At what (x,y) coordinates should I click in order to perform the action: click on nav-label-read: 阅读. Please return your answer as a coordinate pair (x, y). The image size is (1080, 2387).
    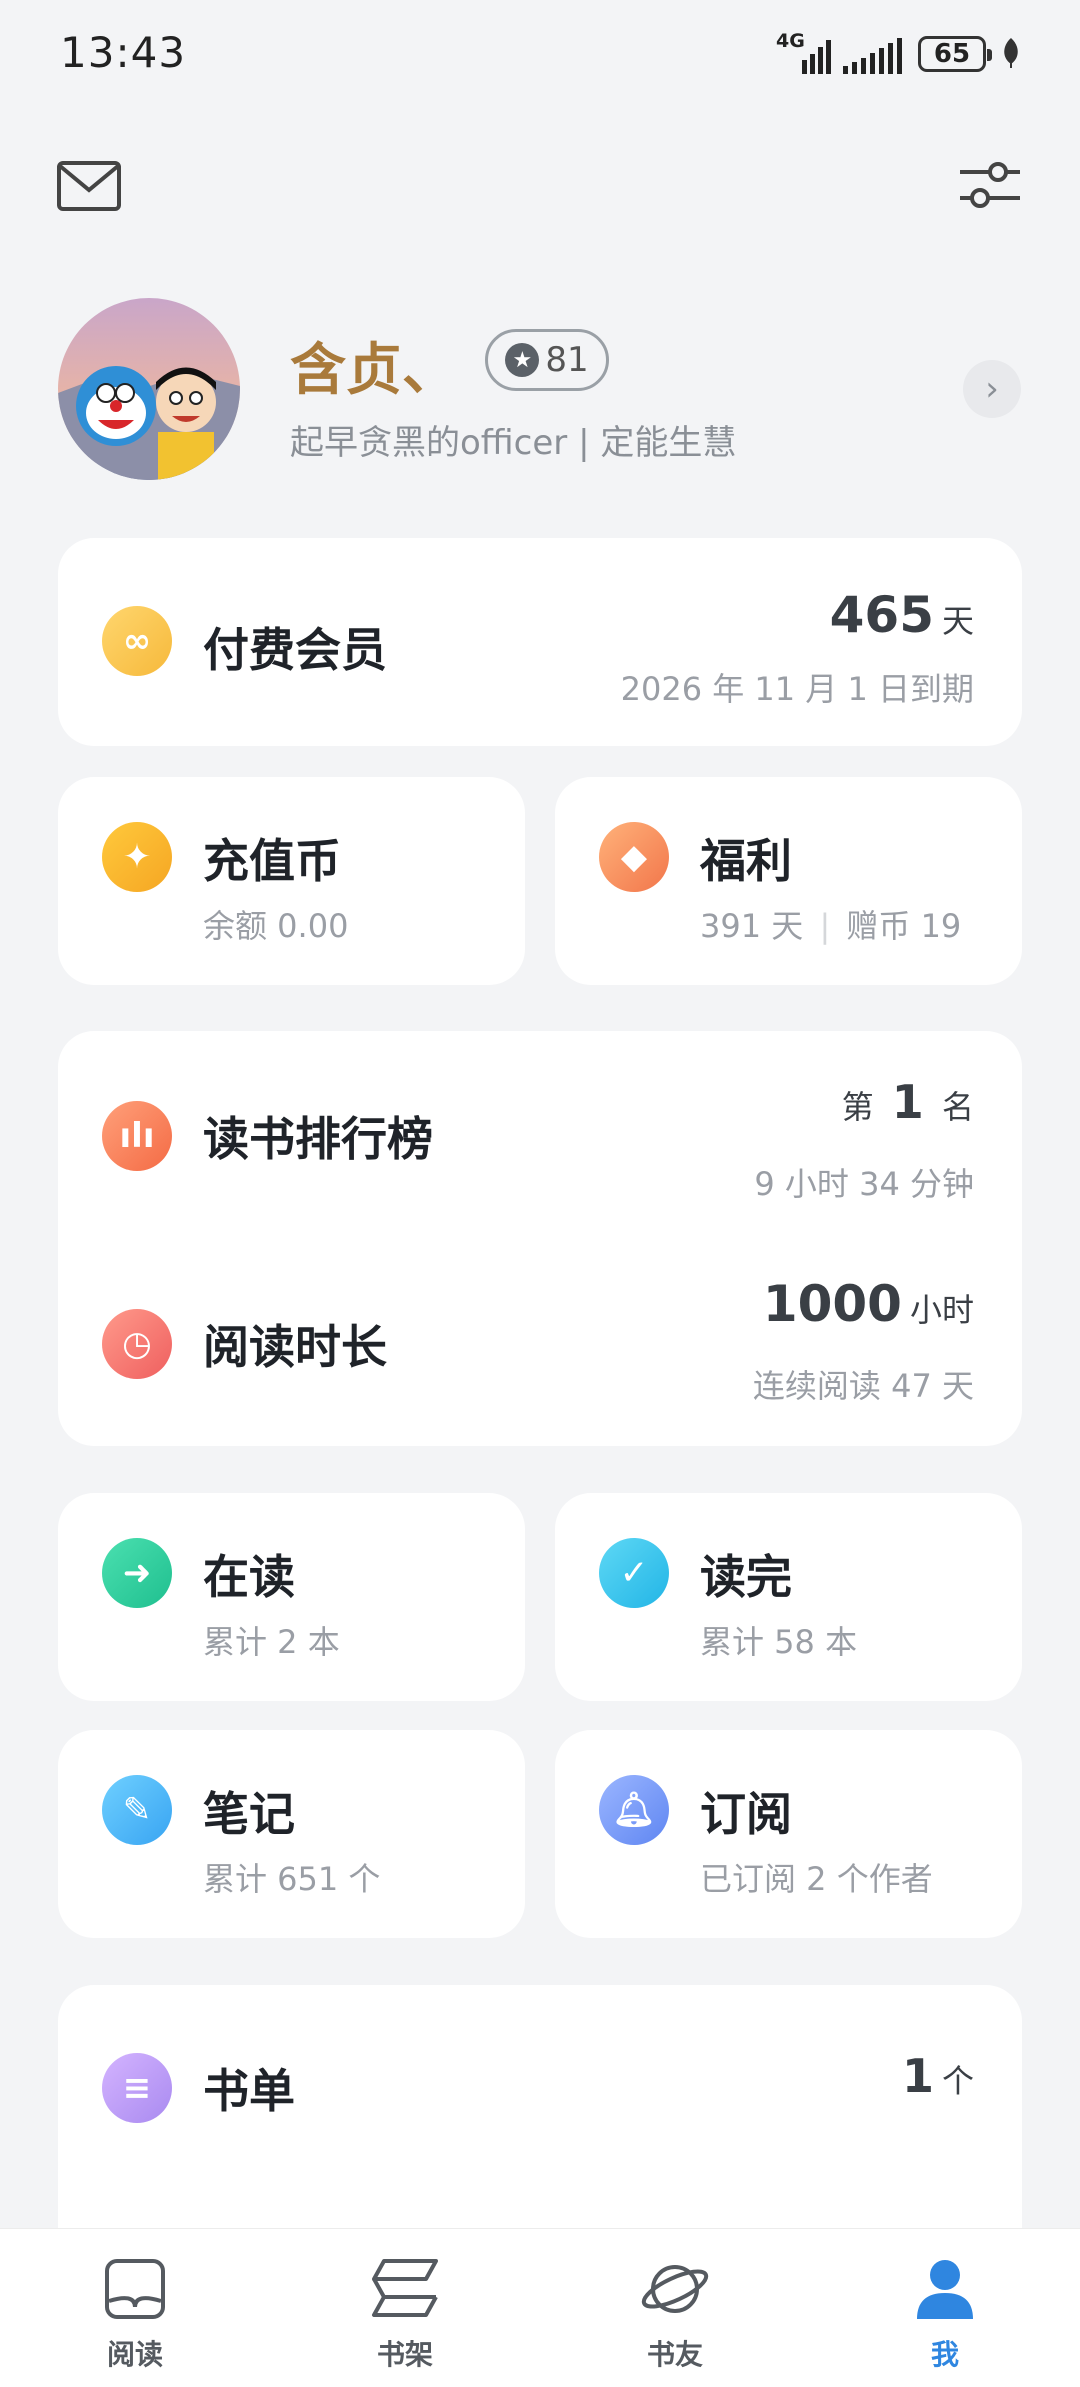
    Looking at the image, I should click on (134, 2354).